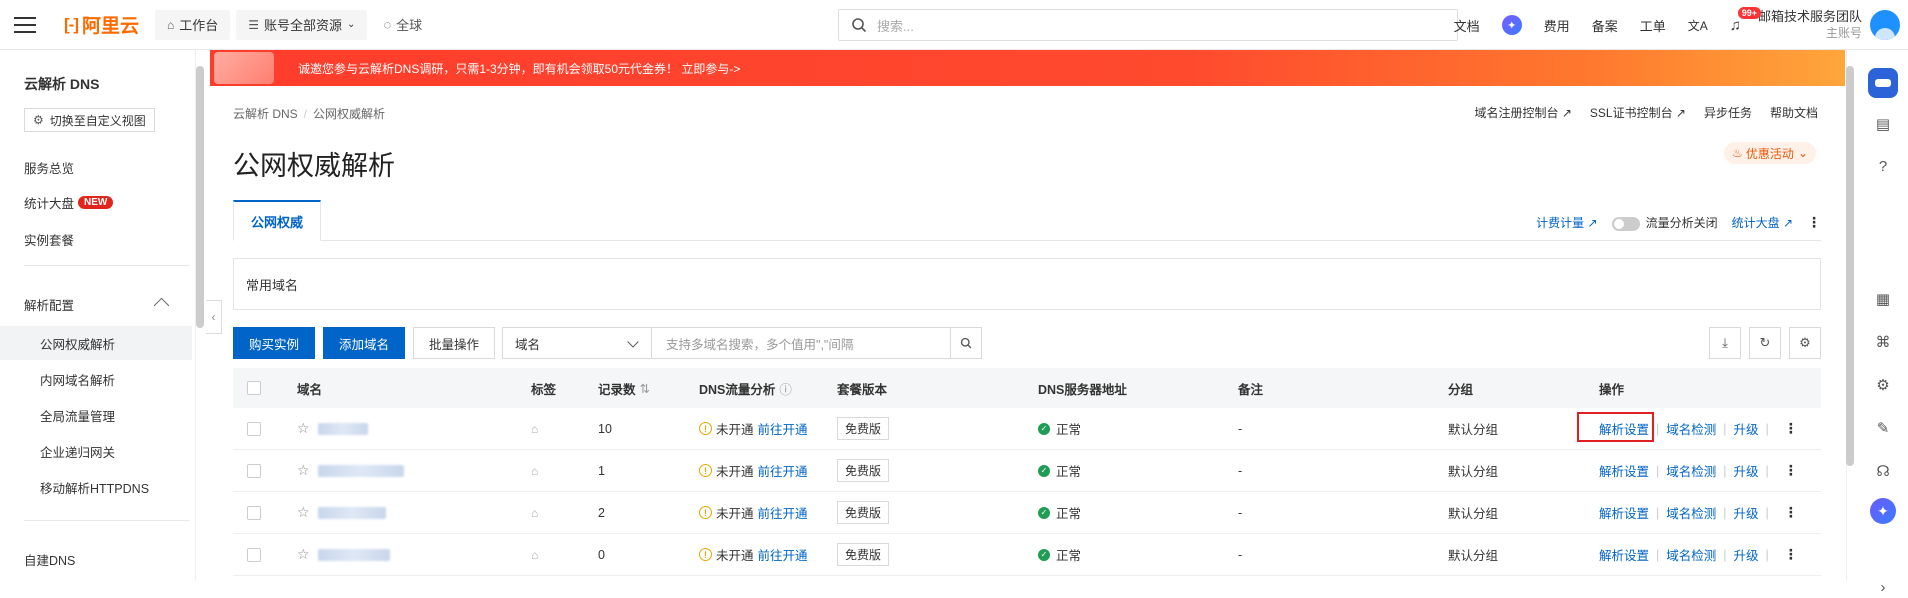 Image resolution: width=1908 pixels, height=598 pixels. Describe the element at coordinates (1725, 343) in the screenshot. I see `download-icon: ⤓` at that location.